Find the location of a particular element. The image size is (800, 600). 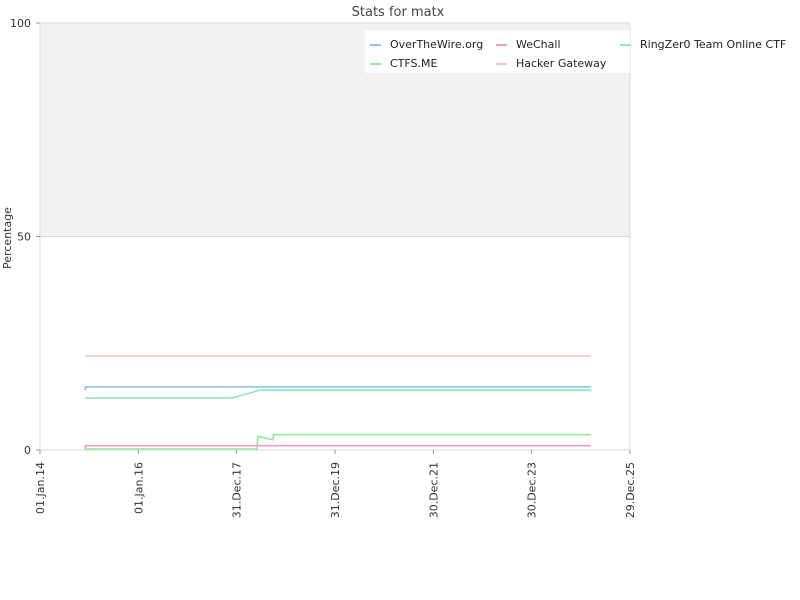

legend-label: RingZer0 Team Online CTF is located at coordinates (713, 44).